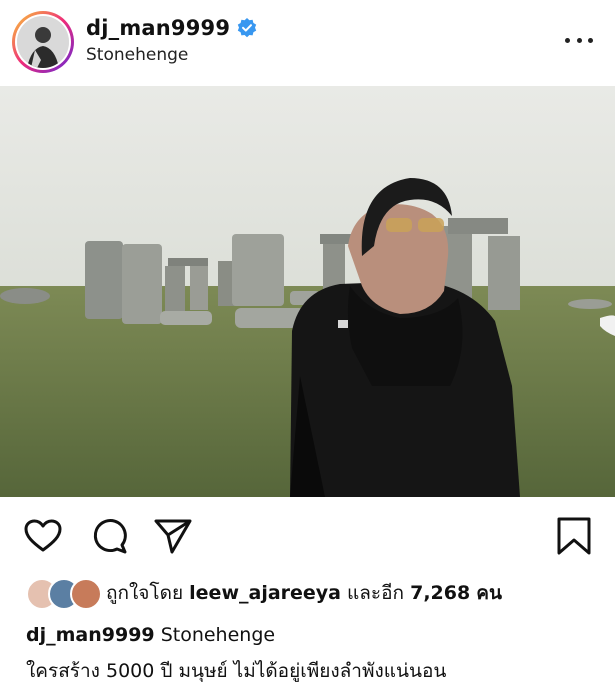 The height and width of the screenshot is (696, 615). I want to click on user-block: dj_man9999 Stonehenge, so click(171, 40).